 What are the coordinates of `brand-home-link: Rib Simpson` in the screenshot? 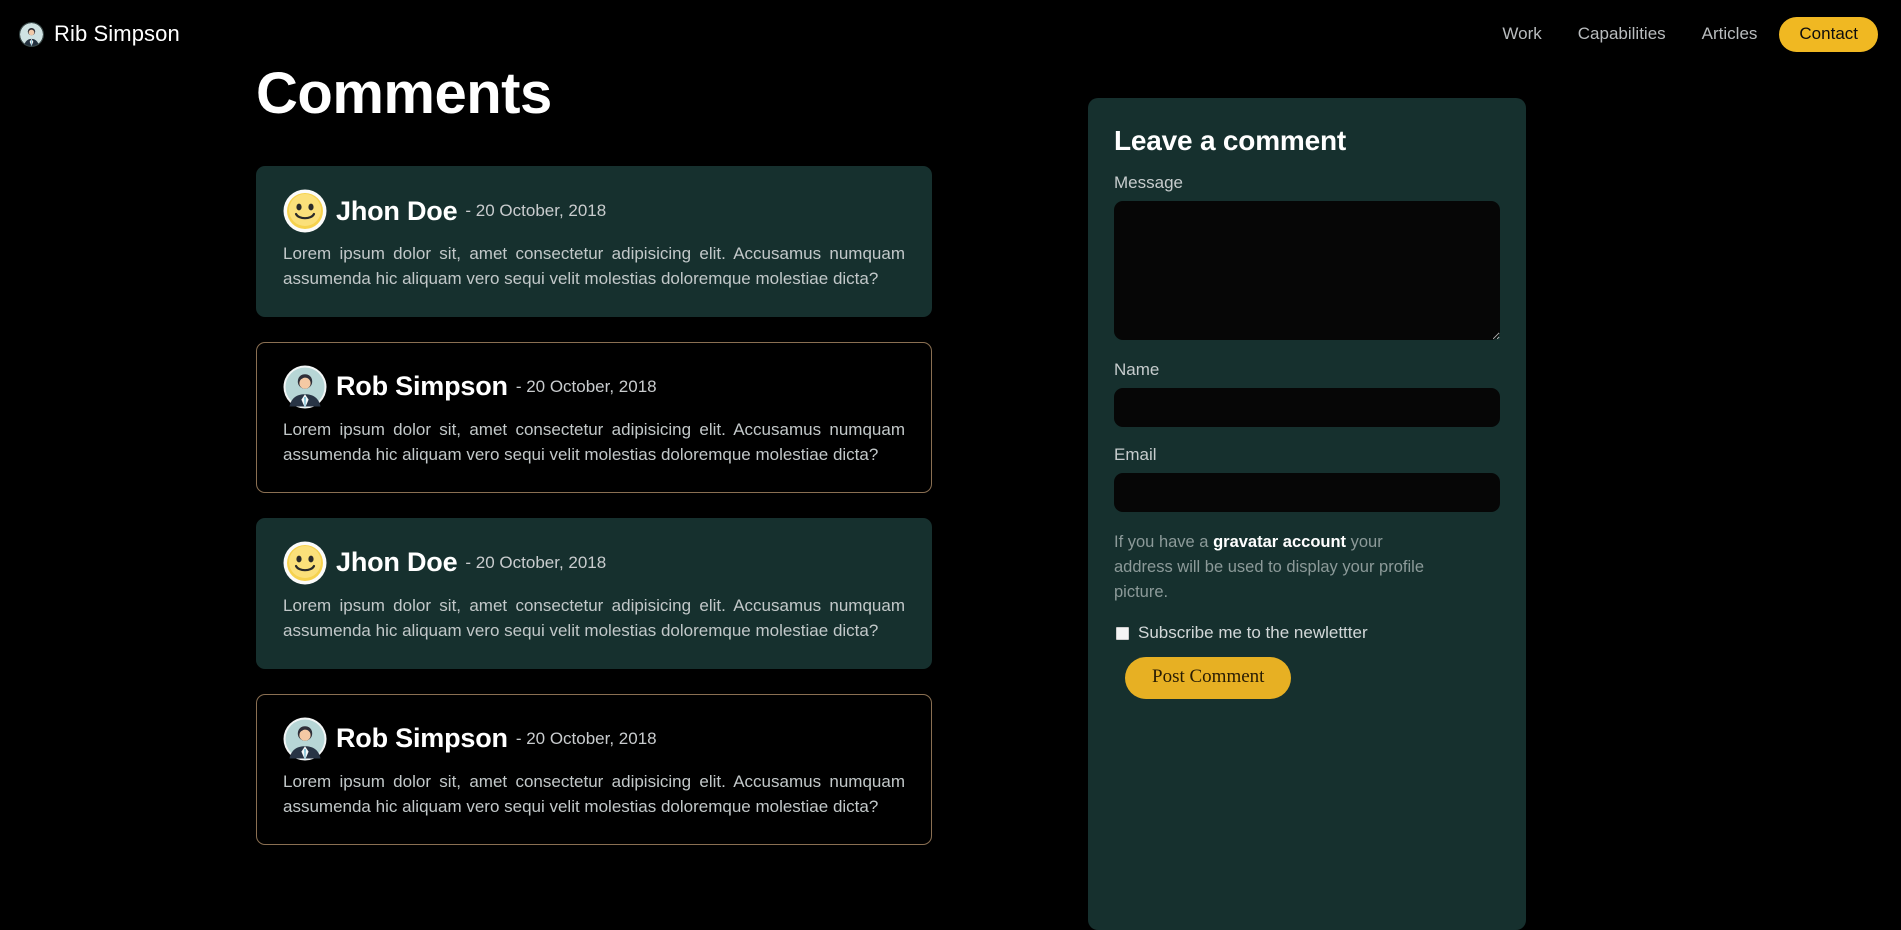 It's located at (100, 34).